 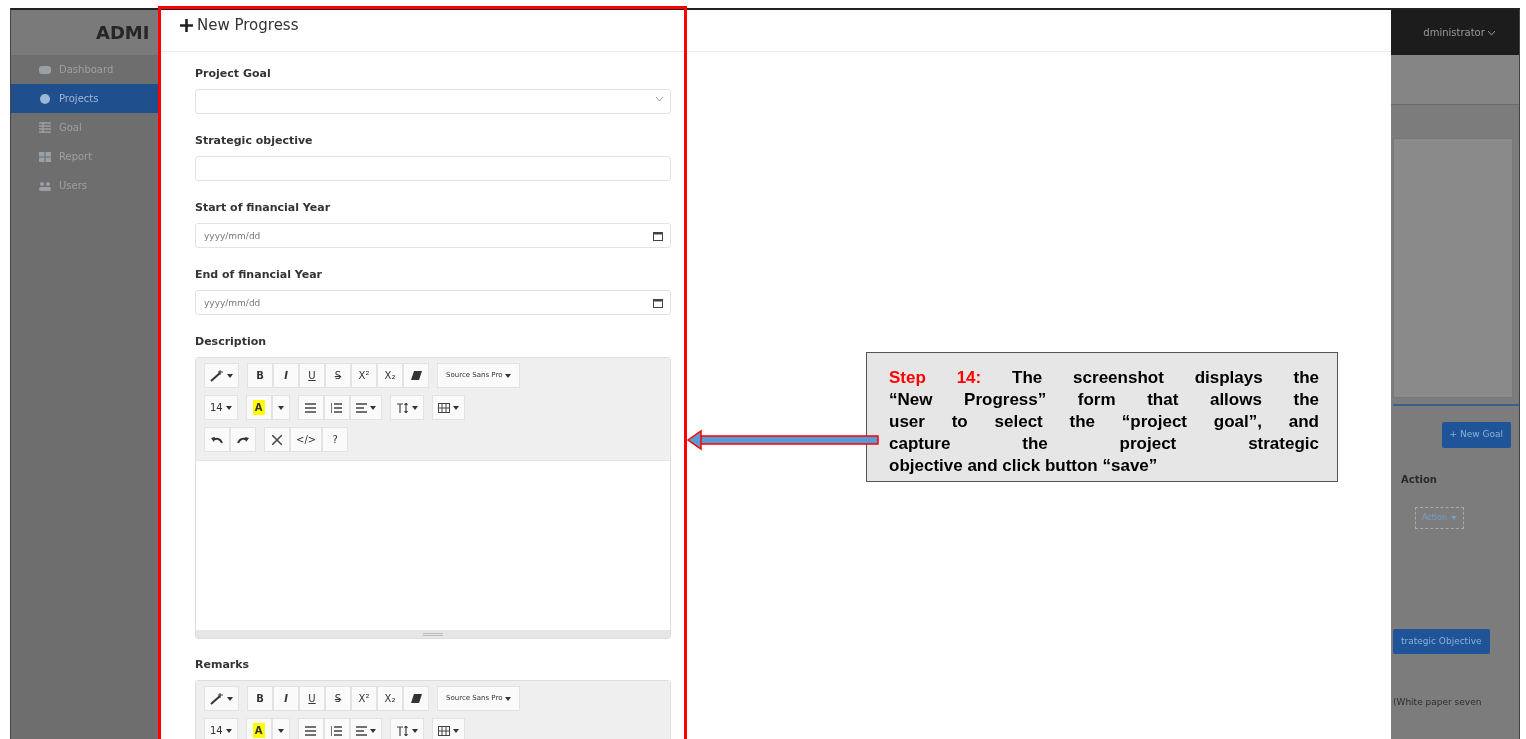 I want to click on field-label: Description, so click(x=231, y=342).